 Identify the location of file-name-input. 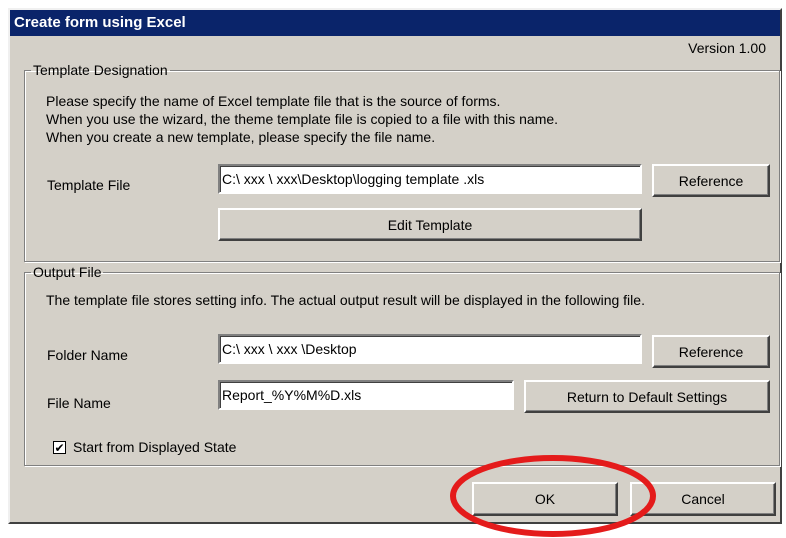
(366, 395).